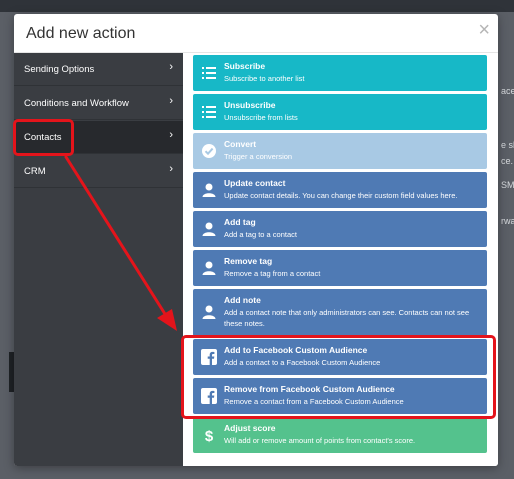 The height and width of the screenshot is (479, 514). What do you see at coordinates (120, 243) in the screenshot?
I see `annotation-arrow` at bounding box center [120, 243].